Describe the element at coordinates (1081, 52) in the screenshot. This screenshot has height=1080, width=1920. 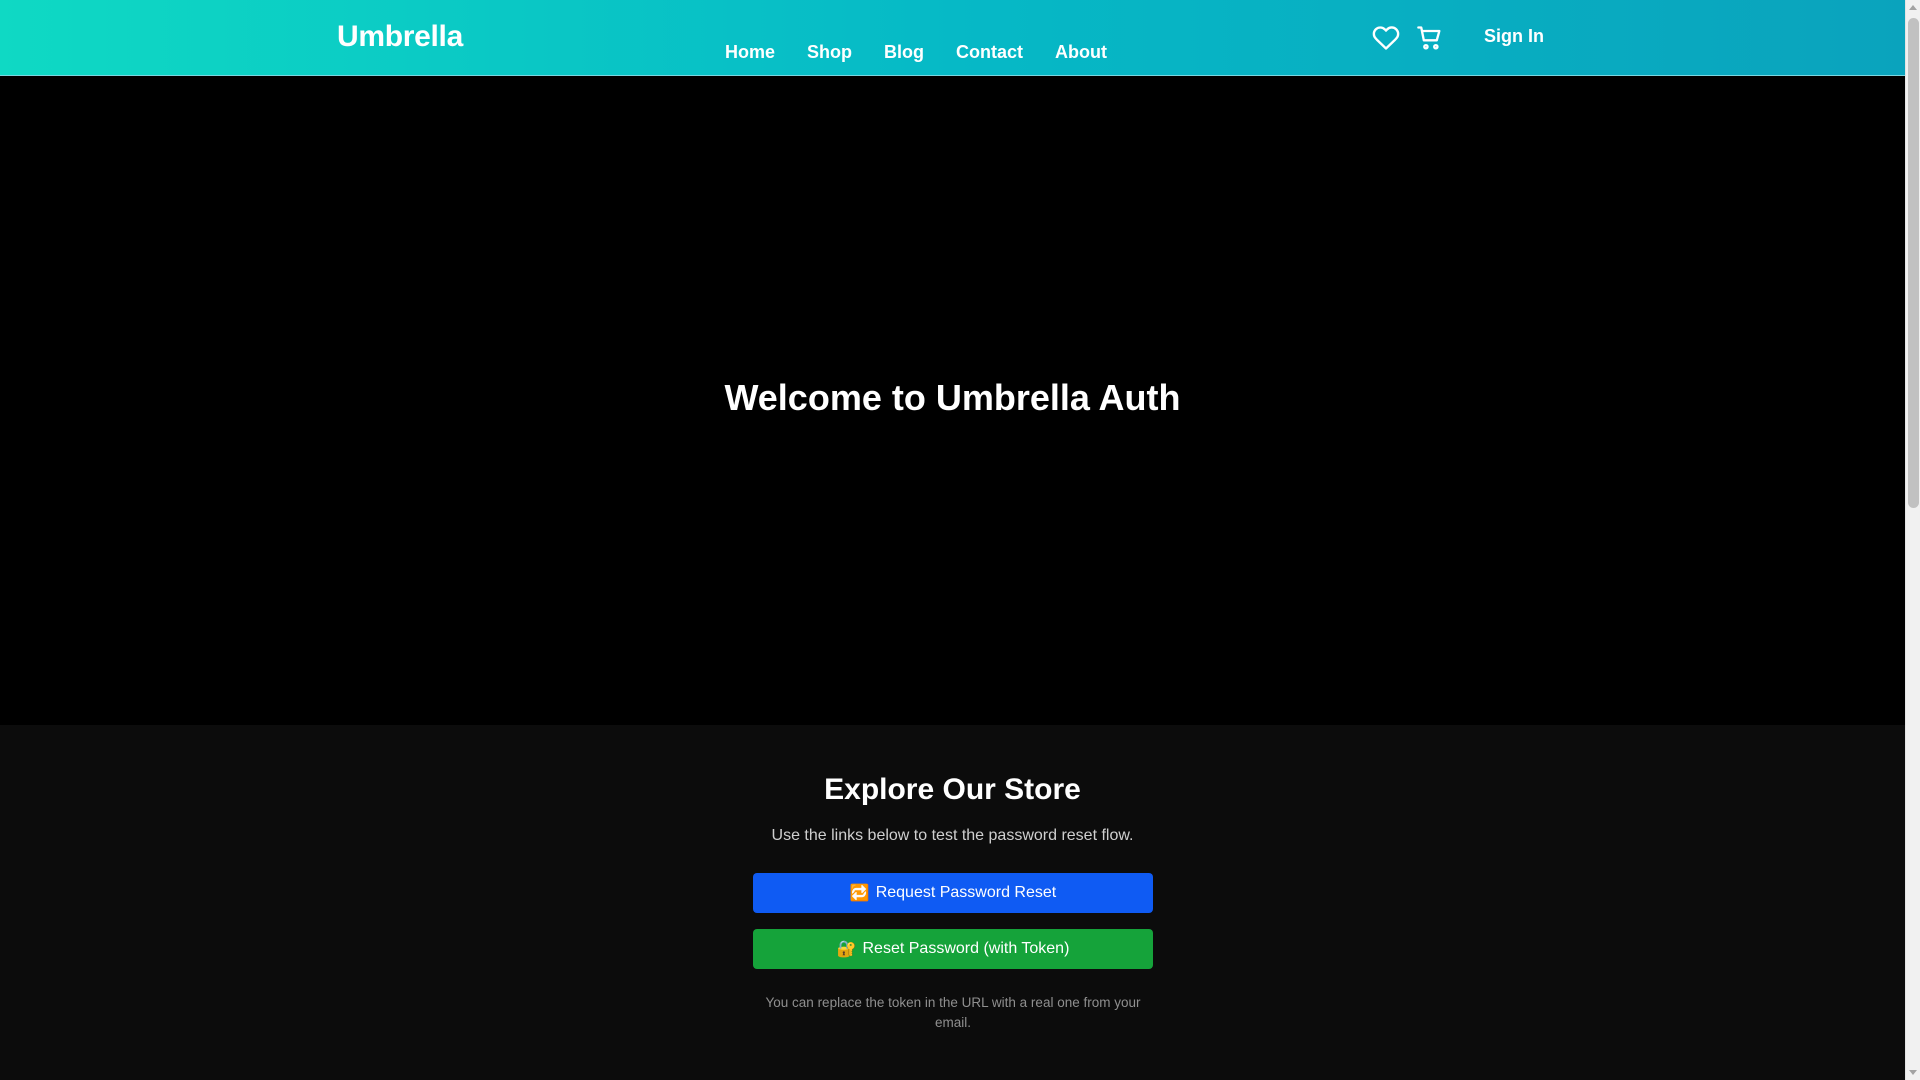
I see `nav-about: About` at that location.